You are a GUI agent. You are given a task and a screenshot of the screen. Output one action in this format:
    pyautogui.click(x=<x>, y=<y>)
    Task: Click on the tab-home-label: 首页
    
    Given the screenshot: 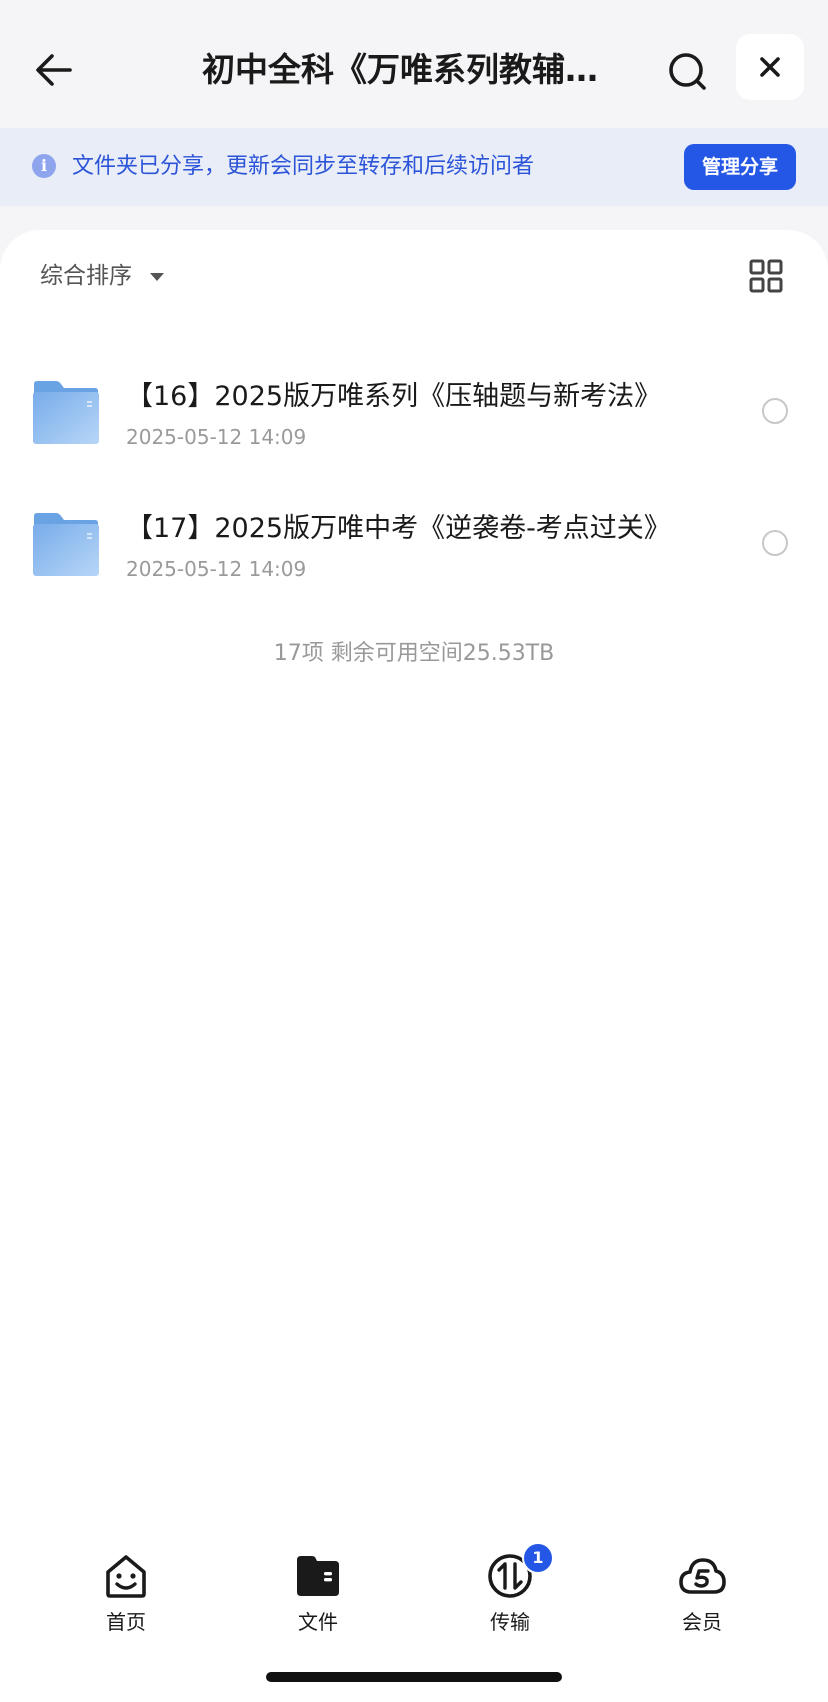 What is the action you would take?
    pyautogui.click(x=126, y=1622)
    